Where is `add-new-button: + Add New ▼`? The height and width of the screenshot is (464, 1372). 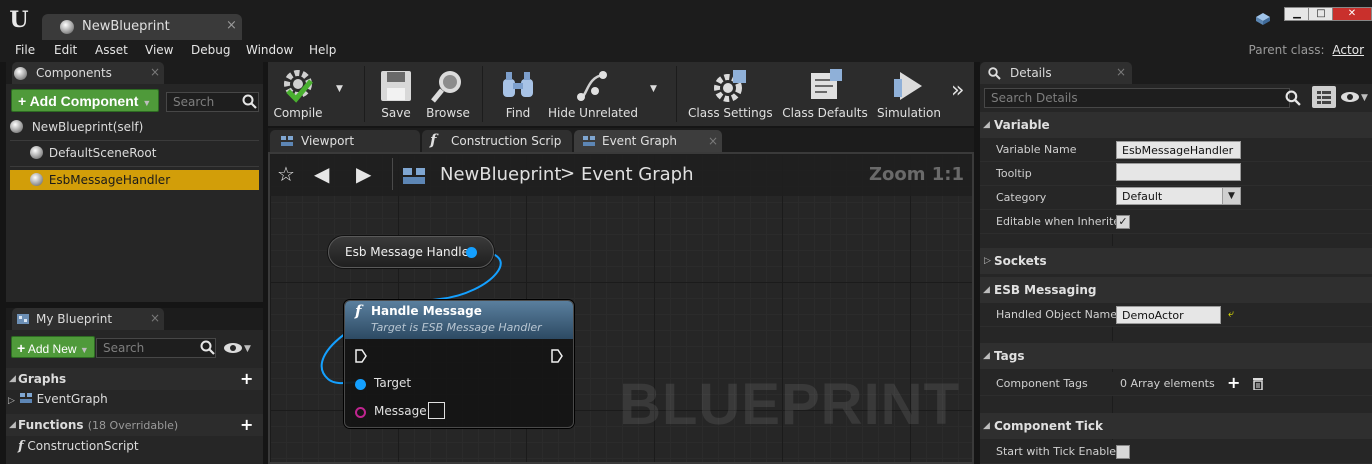
add-new-button: + Add New ▼ is located at coordinates (53, 347).